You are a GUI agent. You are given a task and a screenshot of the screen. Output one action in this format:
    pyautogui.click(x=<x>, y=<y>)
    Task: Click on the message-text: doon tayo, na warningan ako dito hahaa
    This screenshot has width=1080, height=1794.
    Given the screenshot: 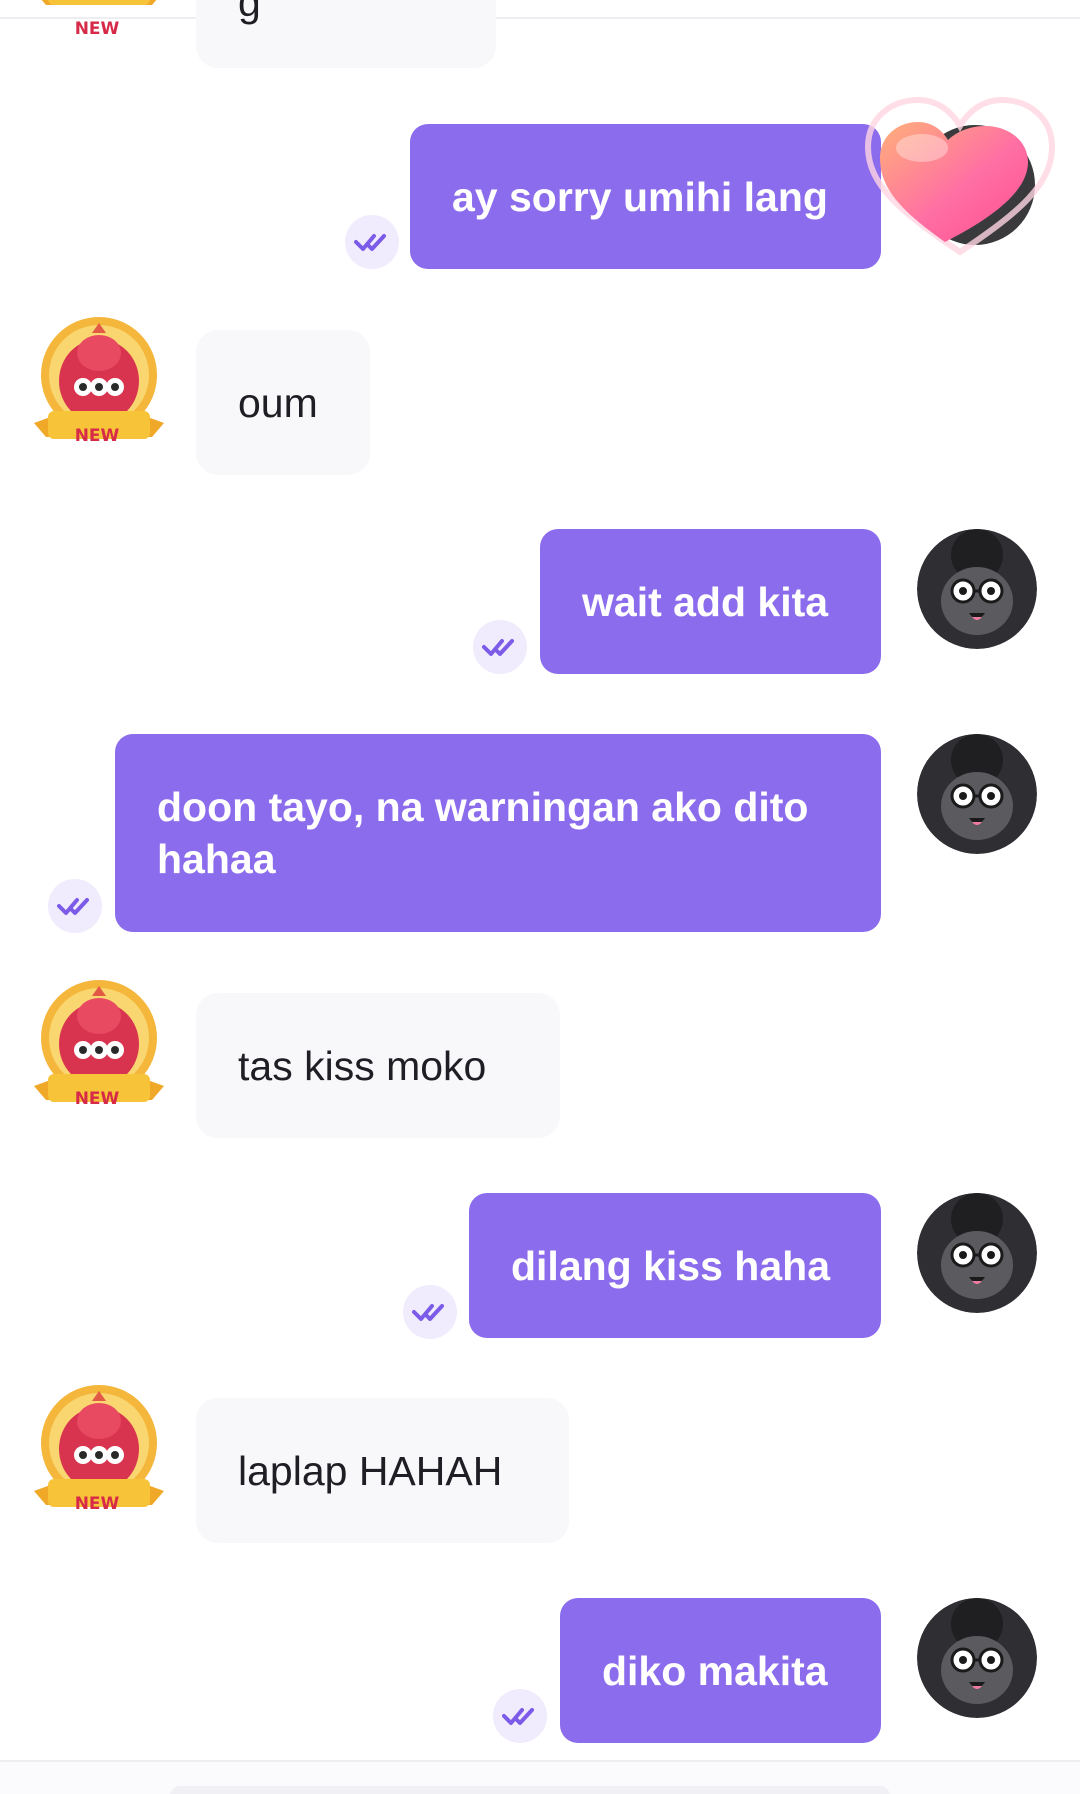 What is the action you would take?
    pyautogui.click(x=483, y=833)
    